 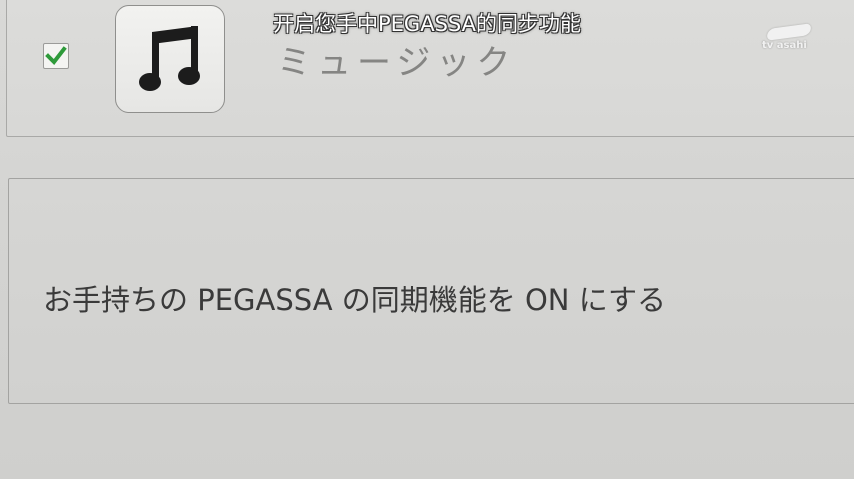 What do you see at coordinates (354, 300) in the screenshot?
I see `sync-instruction-text: お手持ちの PEGASSA の同期機能を ON にする` at bounding box center [354, 300].